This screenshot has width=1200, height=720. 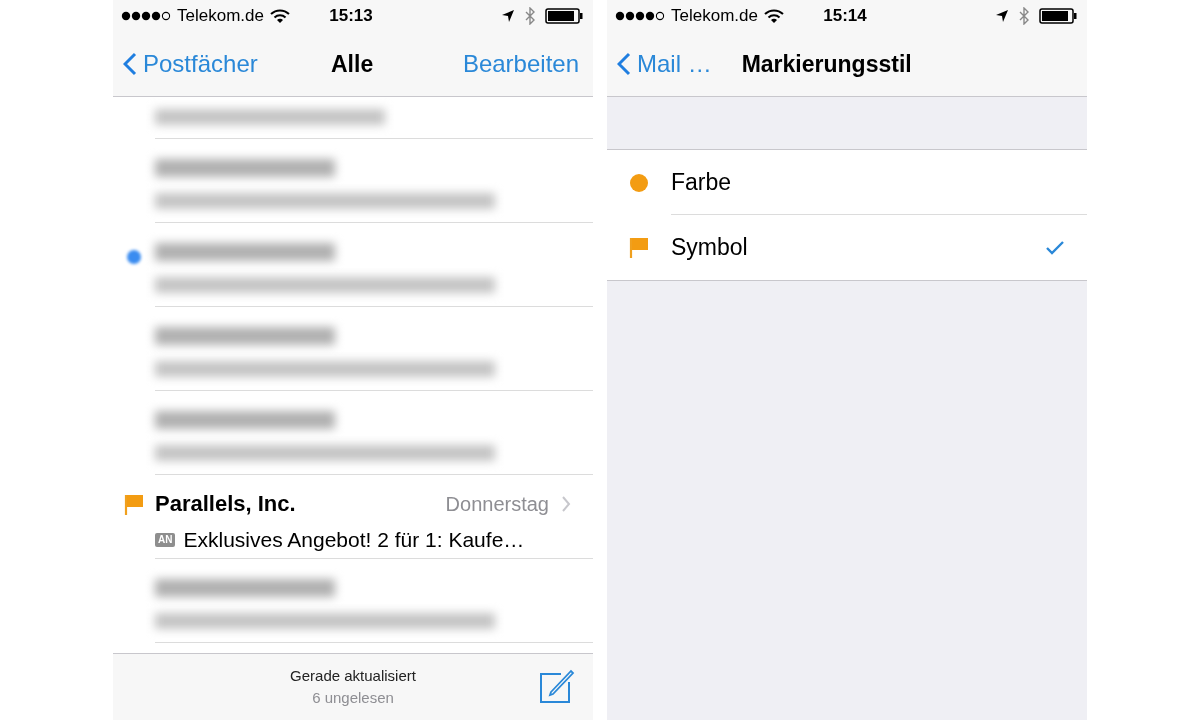 I want to click on nav-title: Markierungsstil, so click(x=826, y=64).